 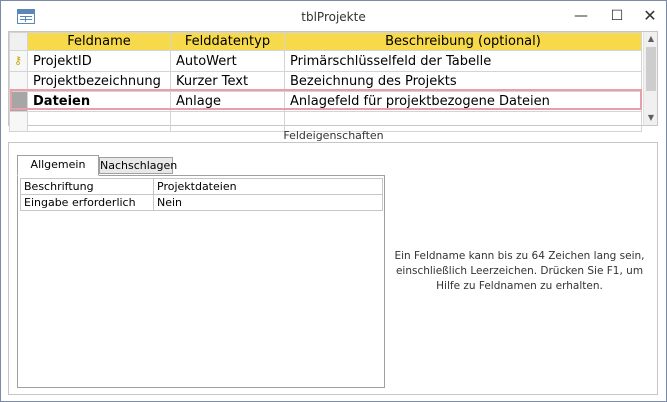 What do you see at coordinates (18, 41) in the screenshot?
I see `grid-corner` at bounding box center [18, 41].